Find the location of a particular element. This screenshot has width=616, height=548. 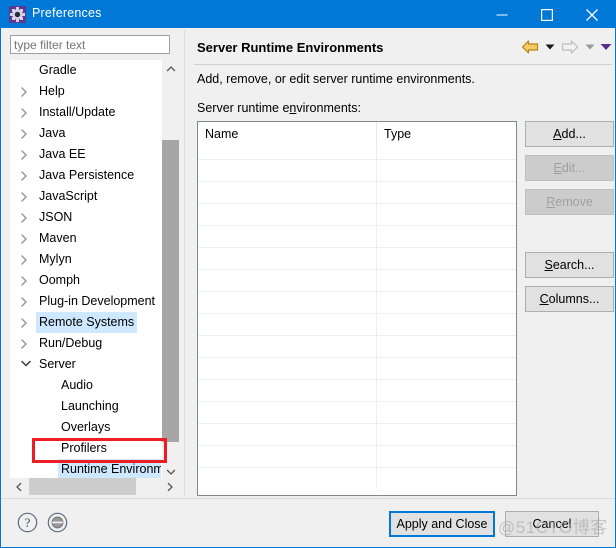

tree-vertical-scroll-thumb is located at coordinates (170, 291).